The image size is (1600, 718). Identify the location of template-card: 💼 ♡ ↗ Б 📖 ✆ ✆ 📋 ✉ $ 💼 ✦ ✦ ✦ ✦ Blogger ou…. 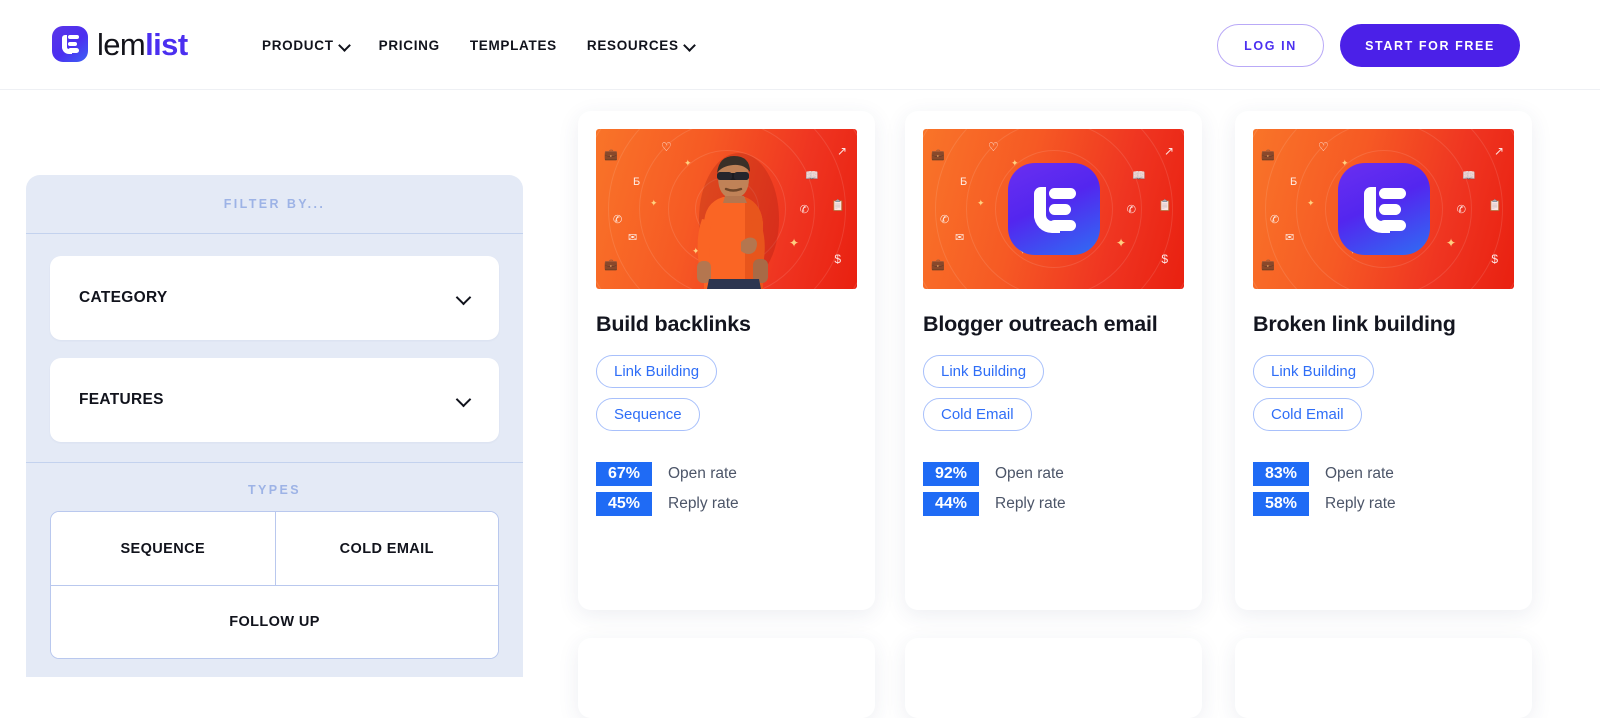
(1053, 360).